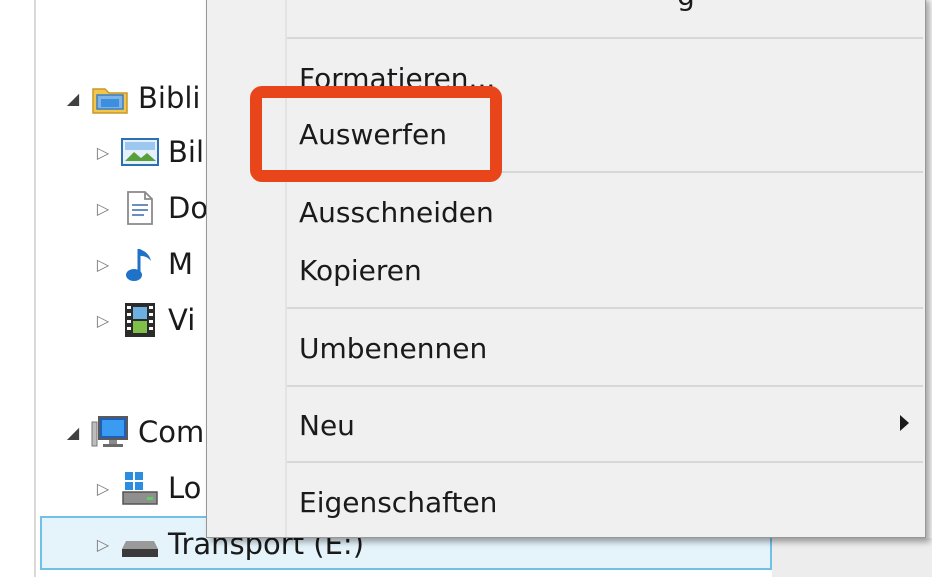 Image resolution: width=932 pixels, height=577 pixels. Describe the element at coordinates (186, 152) in the screenshot. I see `tree-label-pictures: Bil` at that location.